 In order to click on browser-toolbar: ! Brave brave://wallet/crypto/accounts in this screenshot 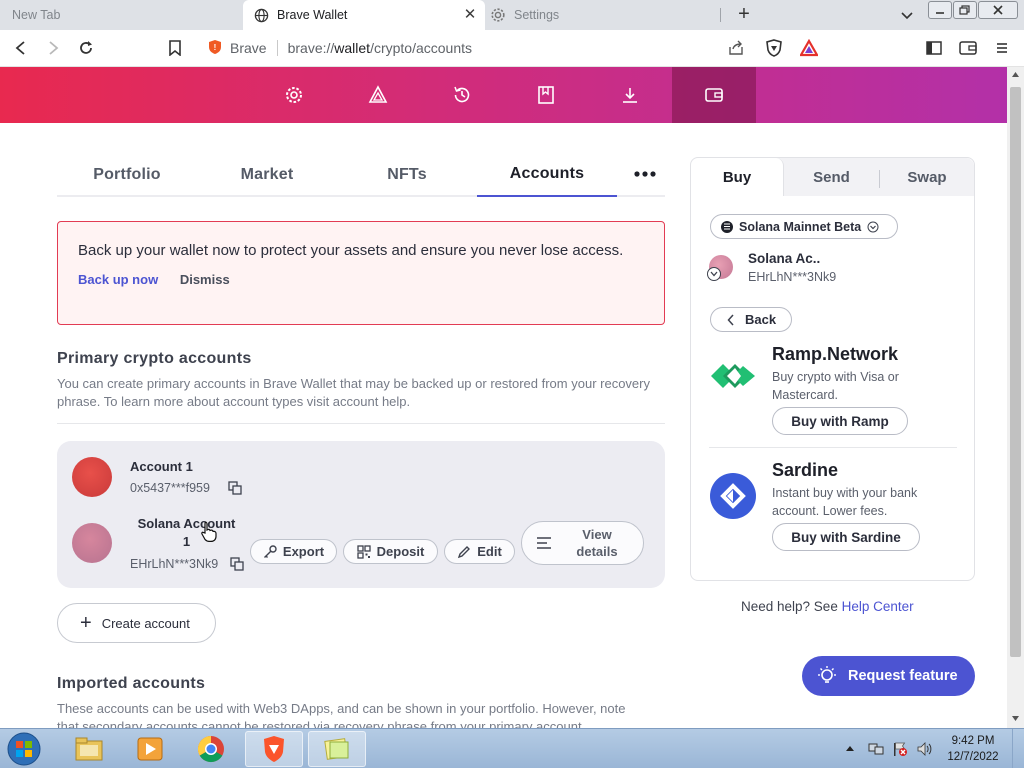, I will do `click(512, 48)`.